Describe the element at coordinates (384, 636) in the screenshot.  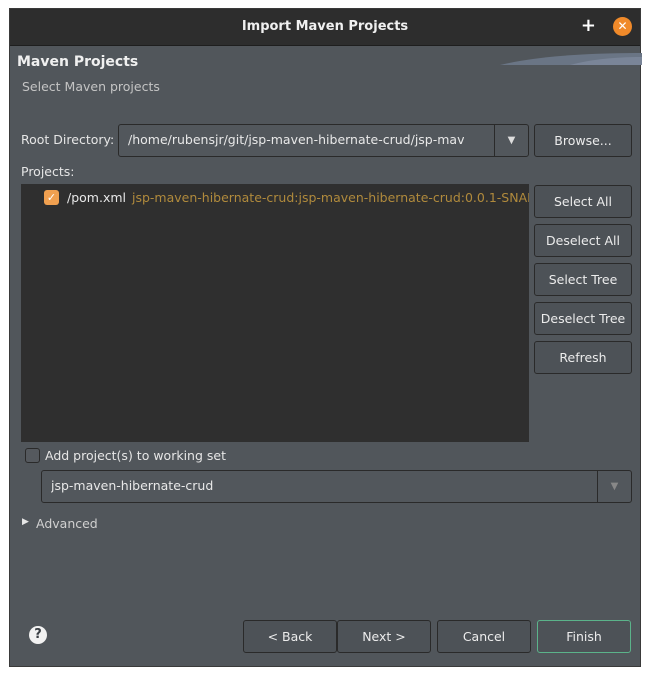
I see `next-button: Next >` at that location.